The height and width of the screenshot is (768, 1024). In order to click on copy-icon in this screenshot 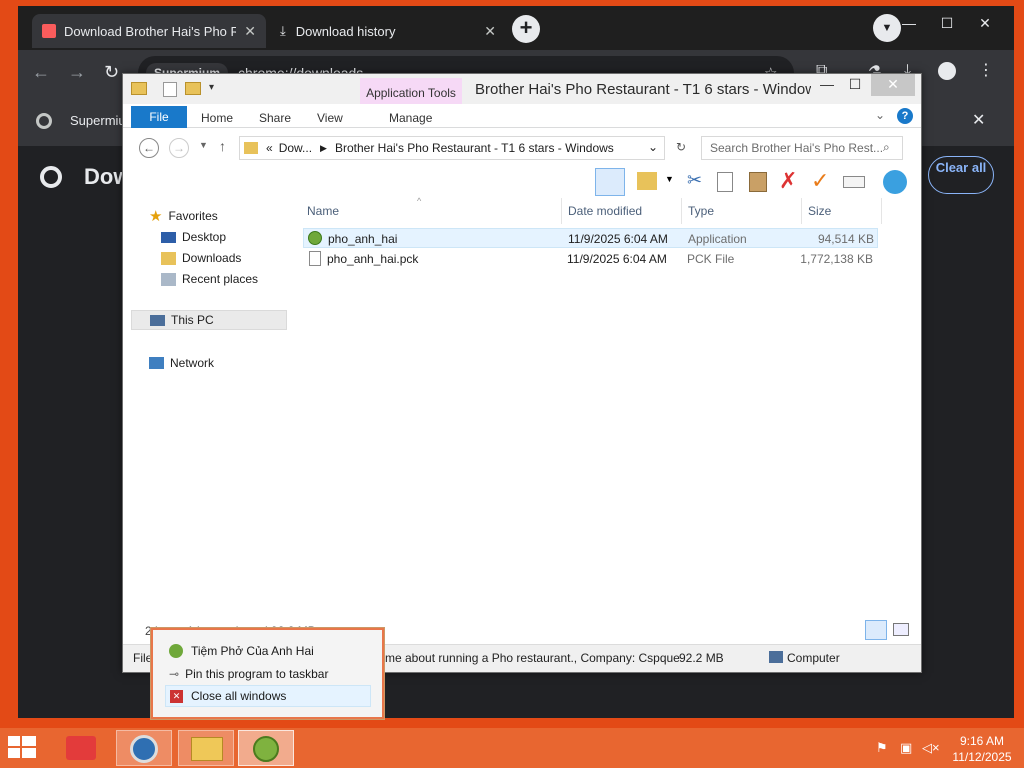, I will do `click(725, 182)`.